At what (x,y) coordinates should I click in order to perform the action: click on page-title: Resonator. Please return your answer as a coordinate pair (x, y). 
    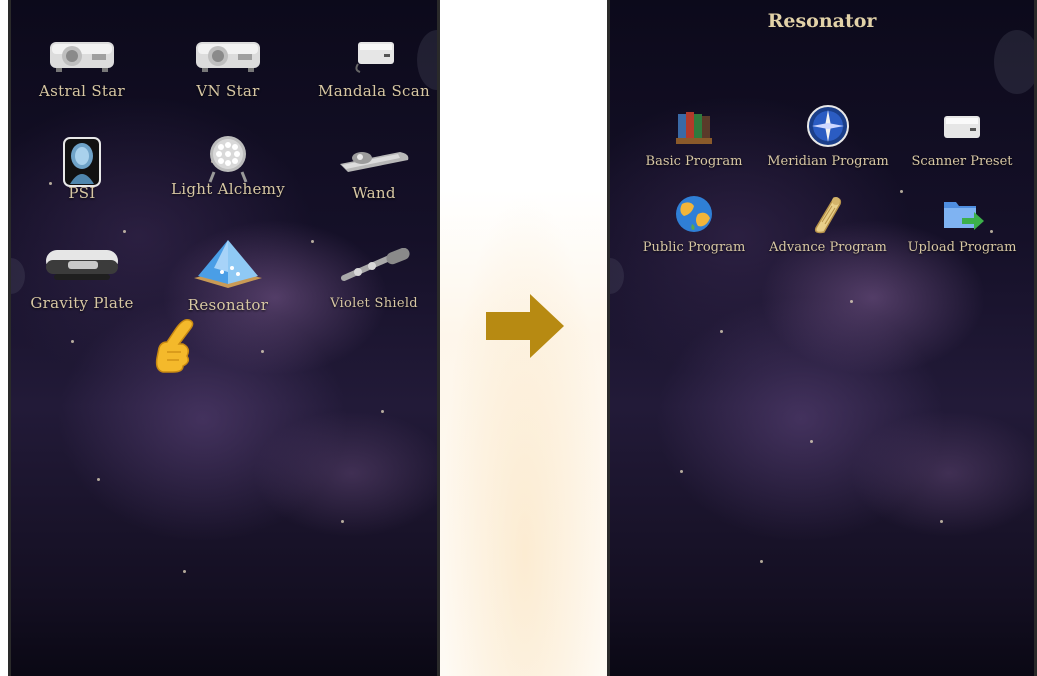
    Looking at the image, I should click on (822, 21).